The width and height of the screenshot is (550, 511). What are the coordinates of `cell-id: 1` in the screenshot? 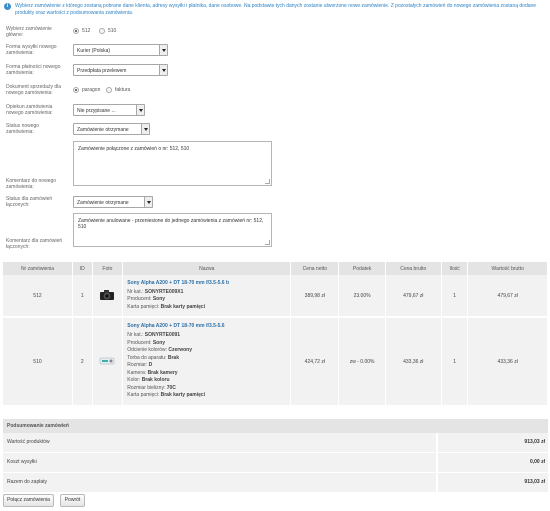 It's located at (82, 296).